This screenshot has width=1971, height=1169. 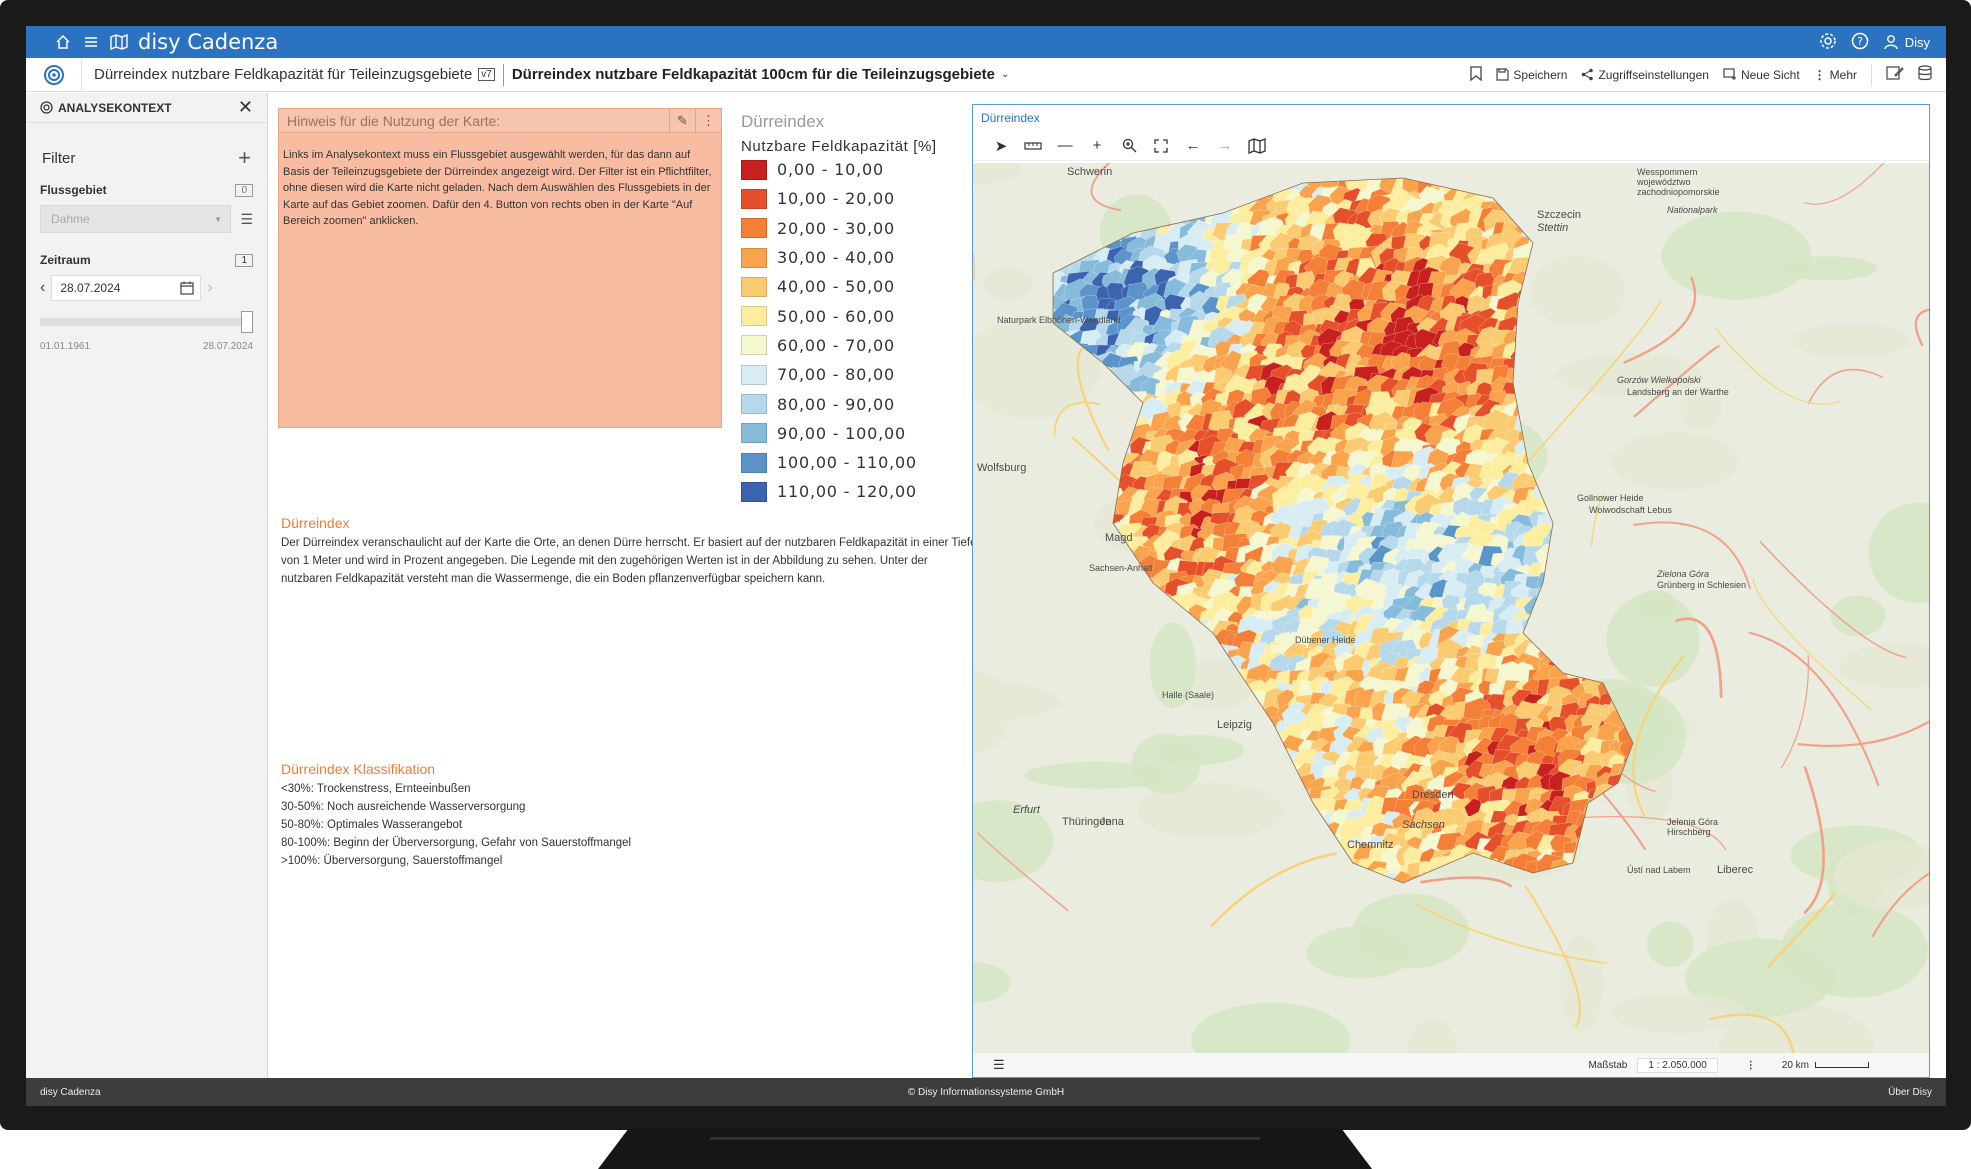 What do you see at coordinates (1895, 74) in the screenshot?
I see `edit-notes-icon` at bounding box center [1895, 74].